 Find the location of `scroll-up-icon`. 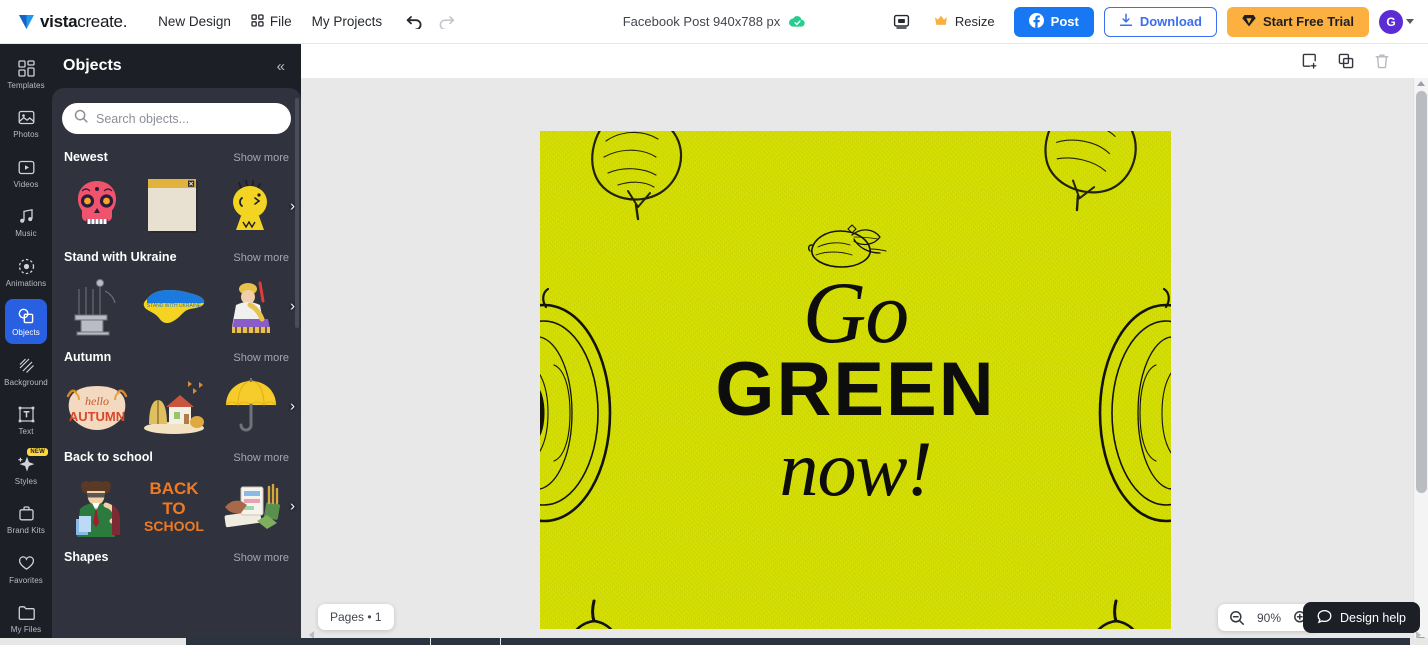

scroll-up-icon is located at coordinates (1421, 83).